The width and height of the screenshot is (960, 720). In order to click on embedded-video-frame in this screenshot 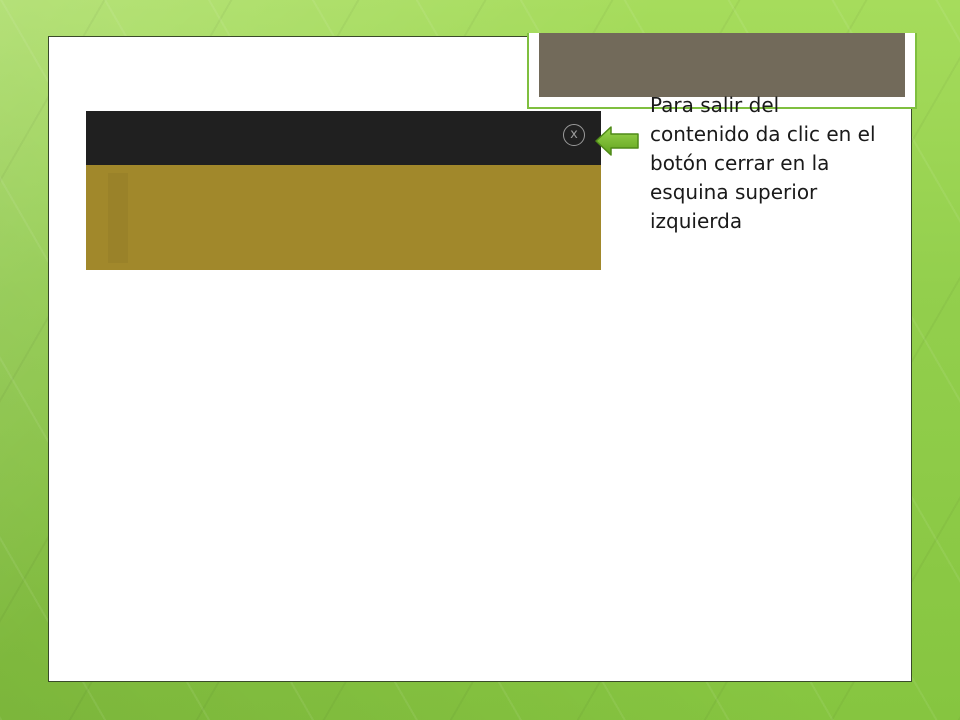, I will do `click(343, 190)`.